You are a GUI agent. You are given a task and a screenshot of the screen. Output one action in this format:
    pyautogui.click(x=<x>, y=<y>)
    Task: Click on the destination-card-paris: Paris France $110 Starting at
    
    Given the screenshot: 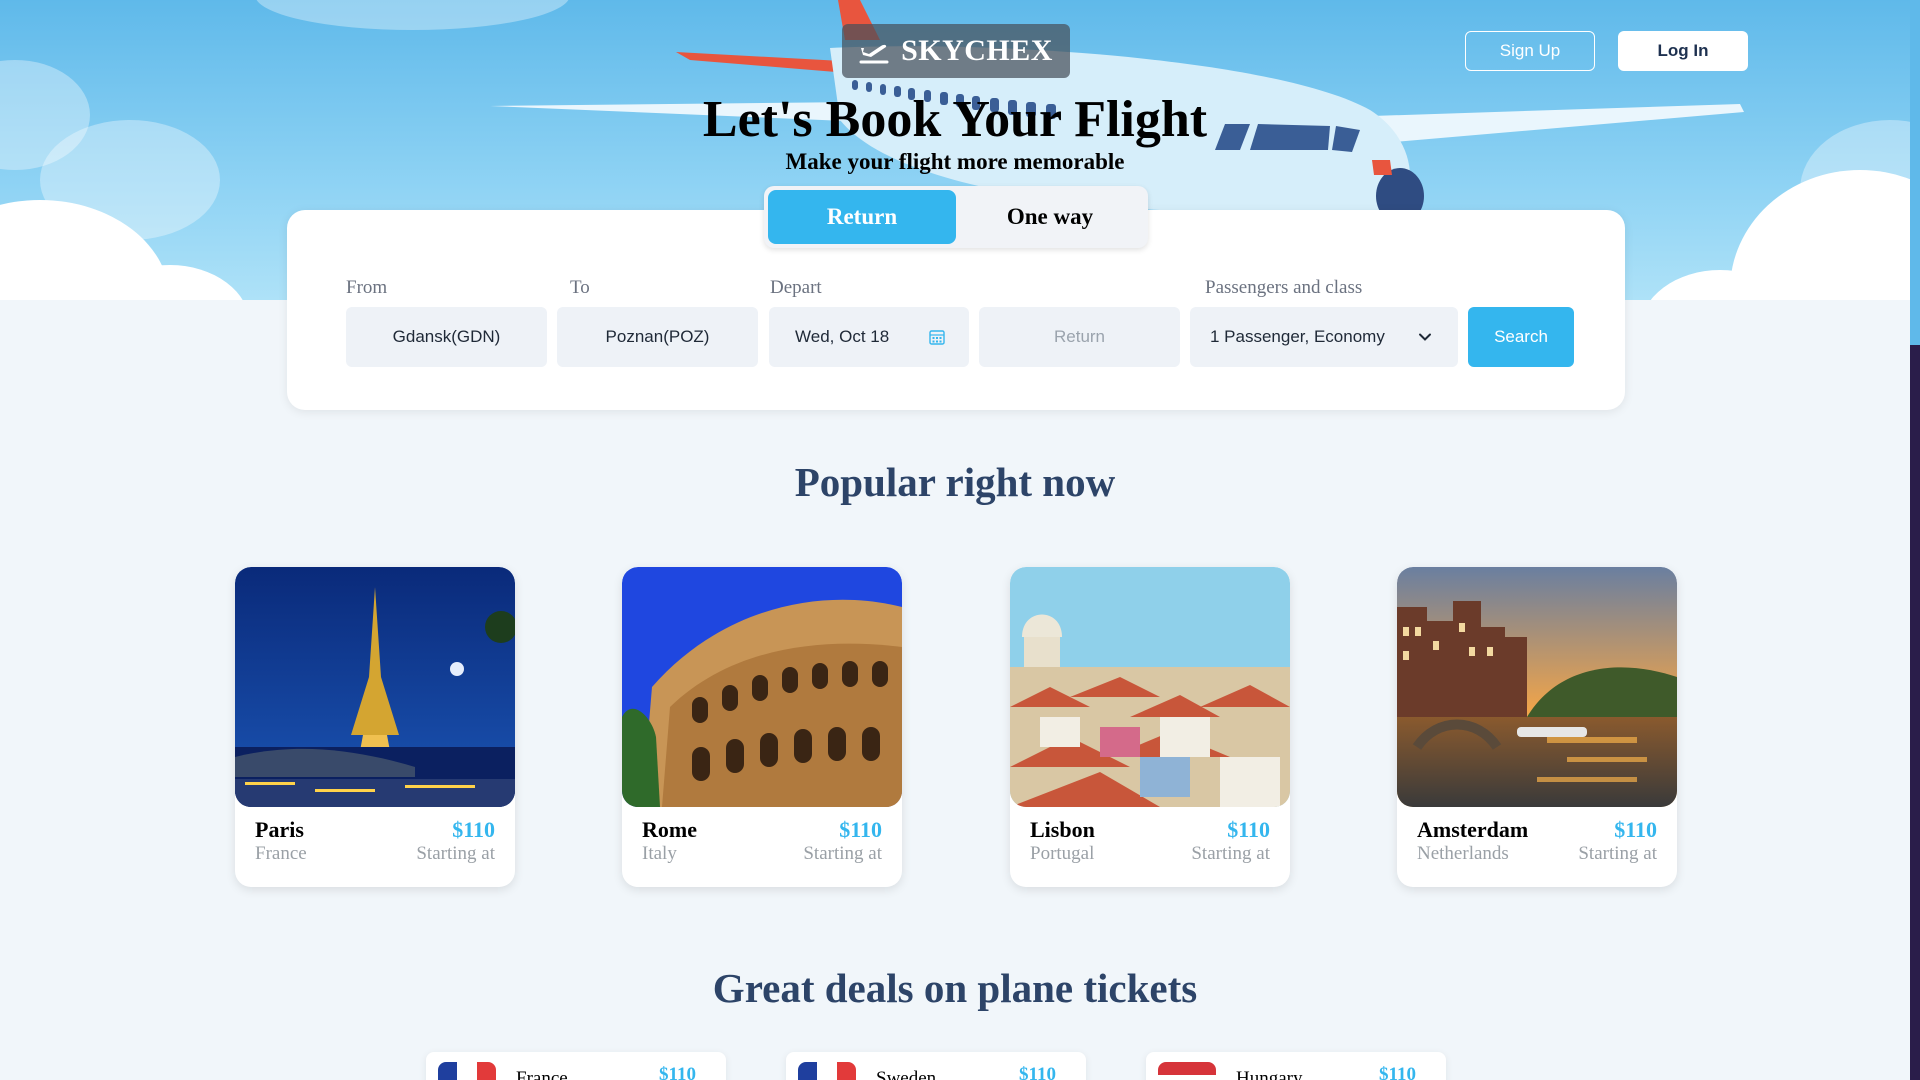 What is the action you would take?
    pyautogui.click(x=375, y=727)
    